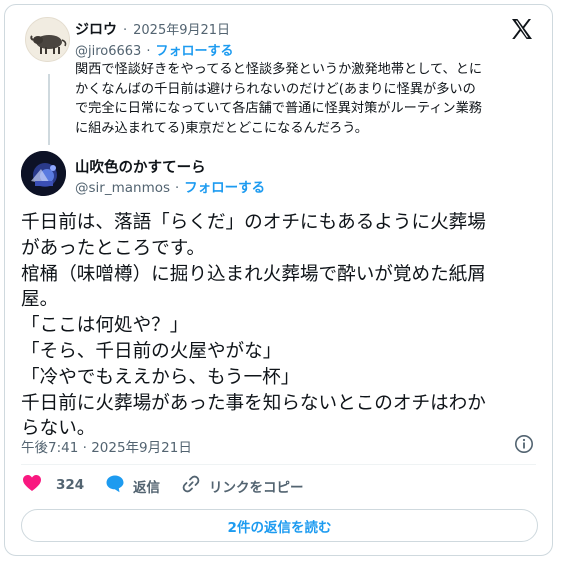 This screenshot has width=564, height=565. Describe the element at coordinates (524, 444) in the screenshot. I see `info-icon` at that location.